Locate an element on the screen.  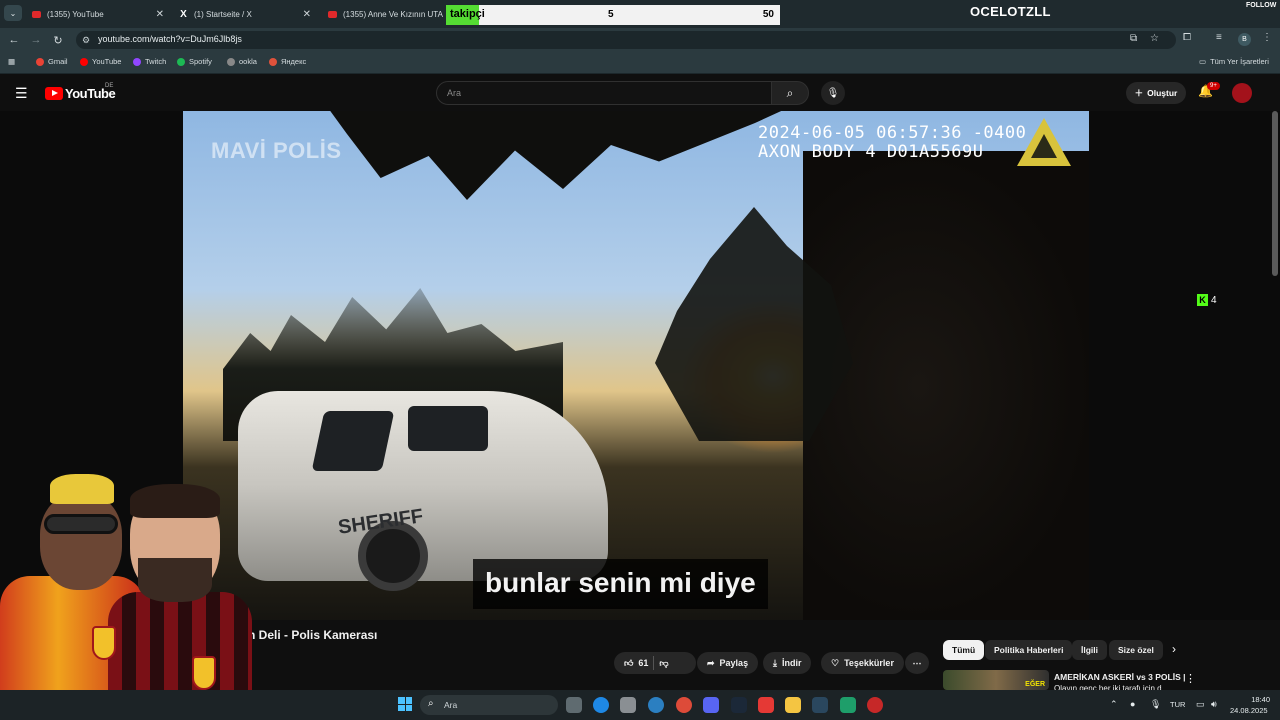
search-icon: ⌕ is located at coordinates (431, 703).